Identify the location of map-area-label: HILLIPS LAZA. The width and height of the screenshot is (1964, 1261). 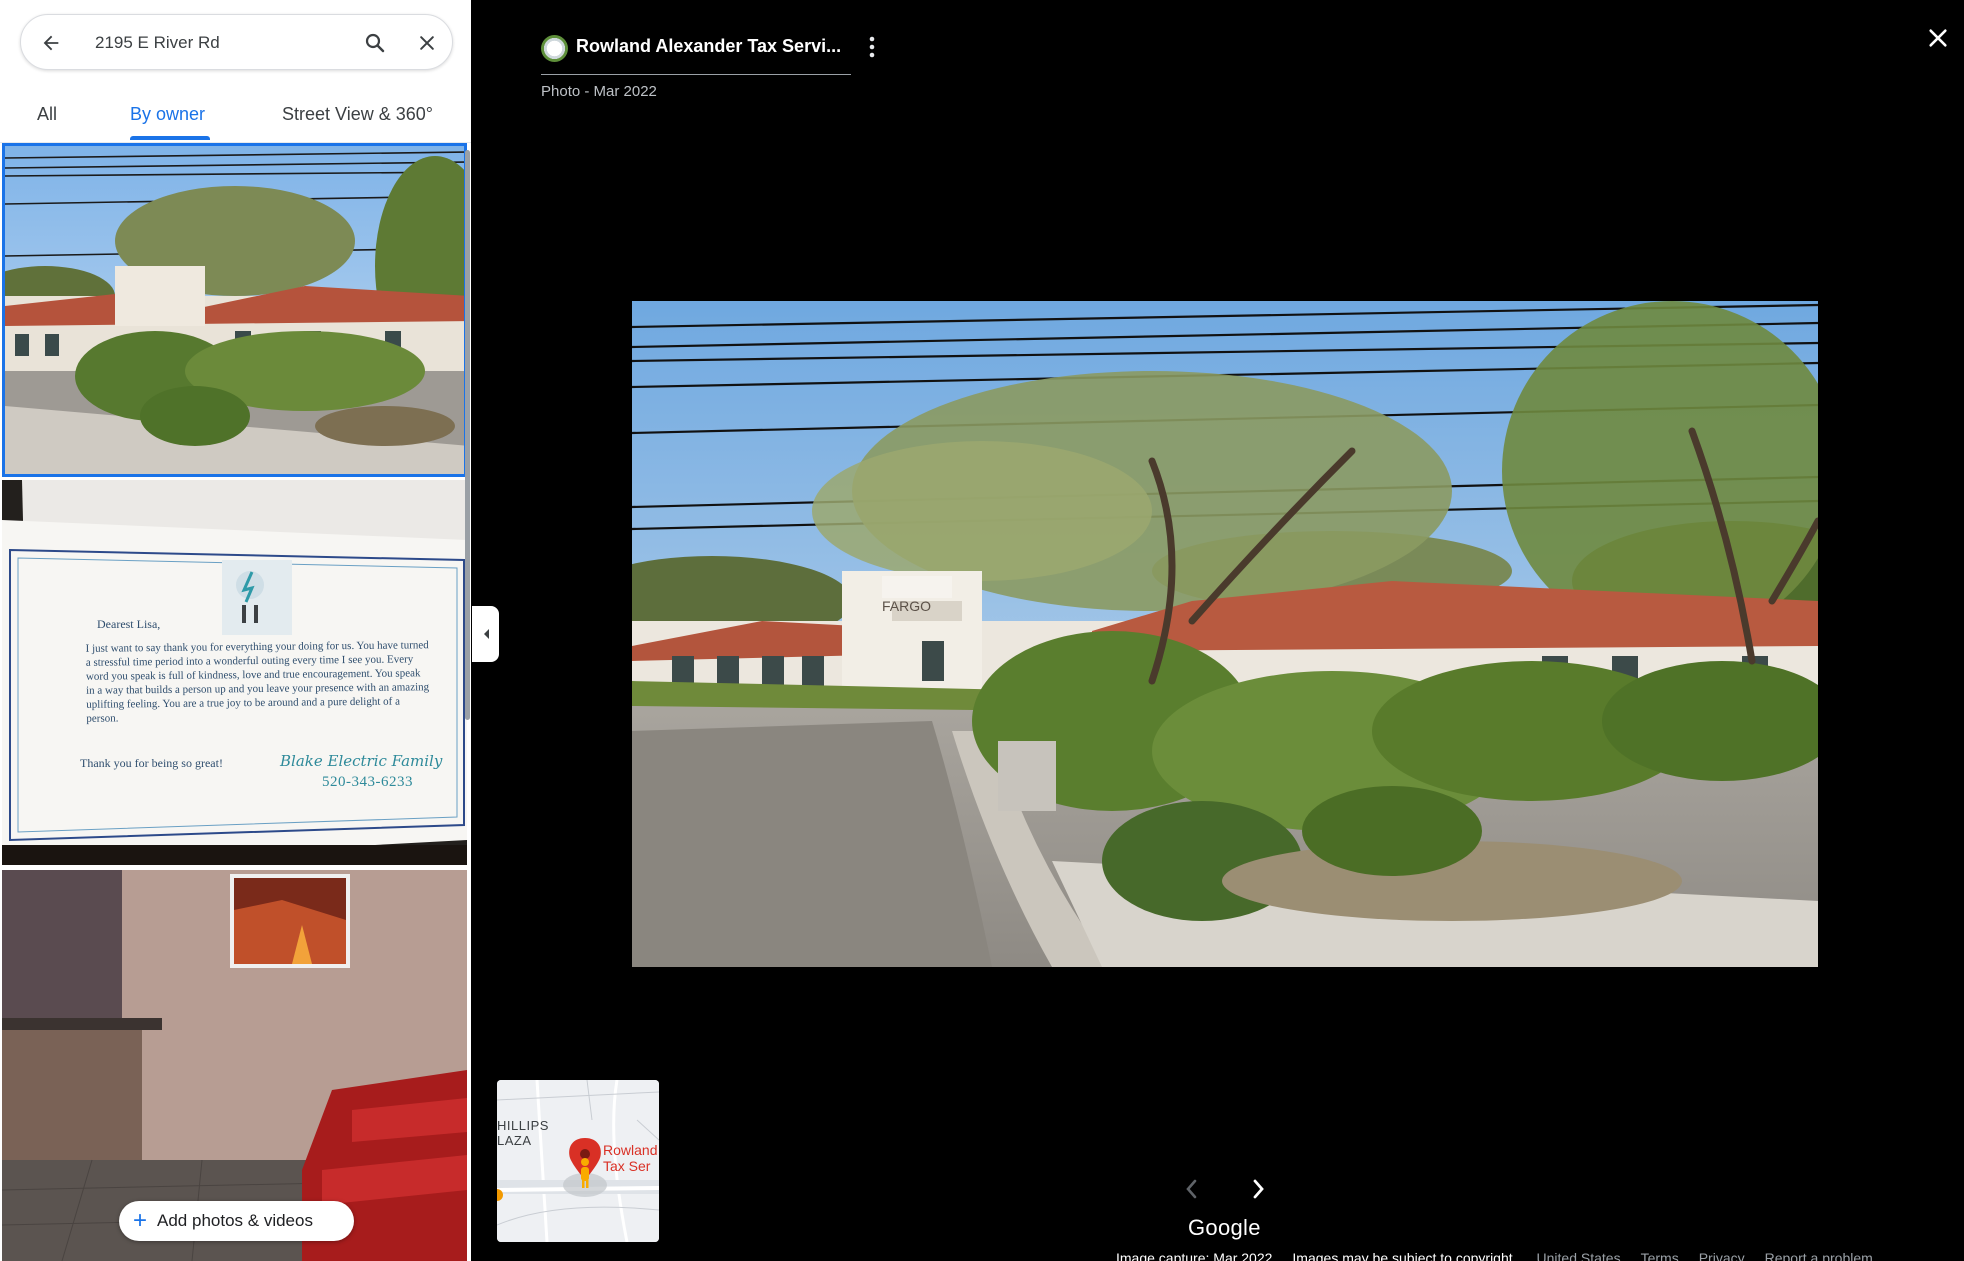
(523, 1133).